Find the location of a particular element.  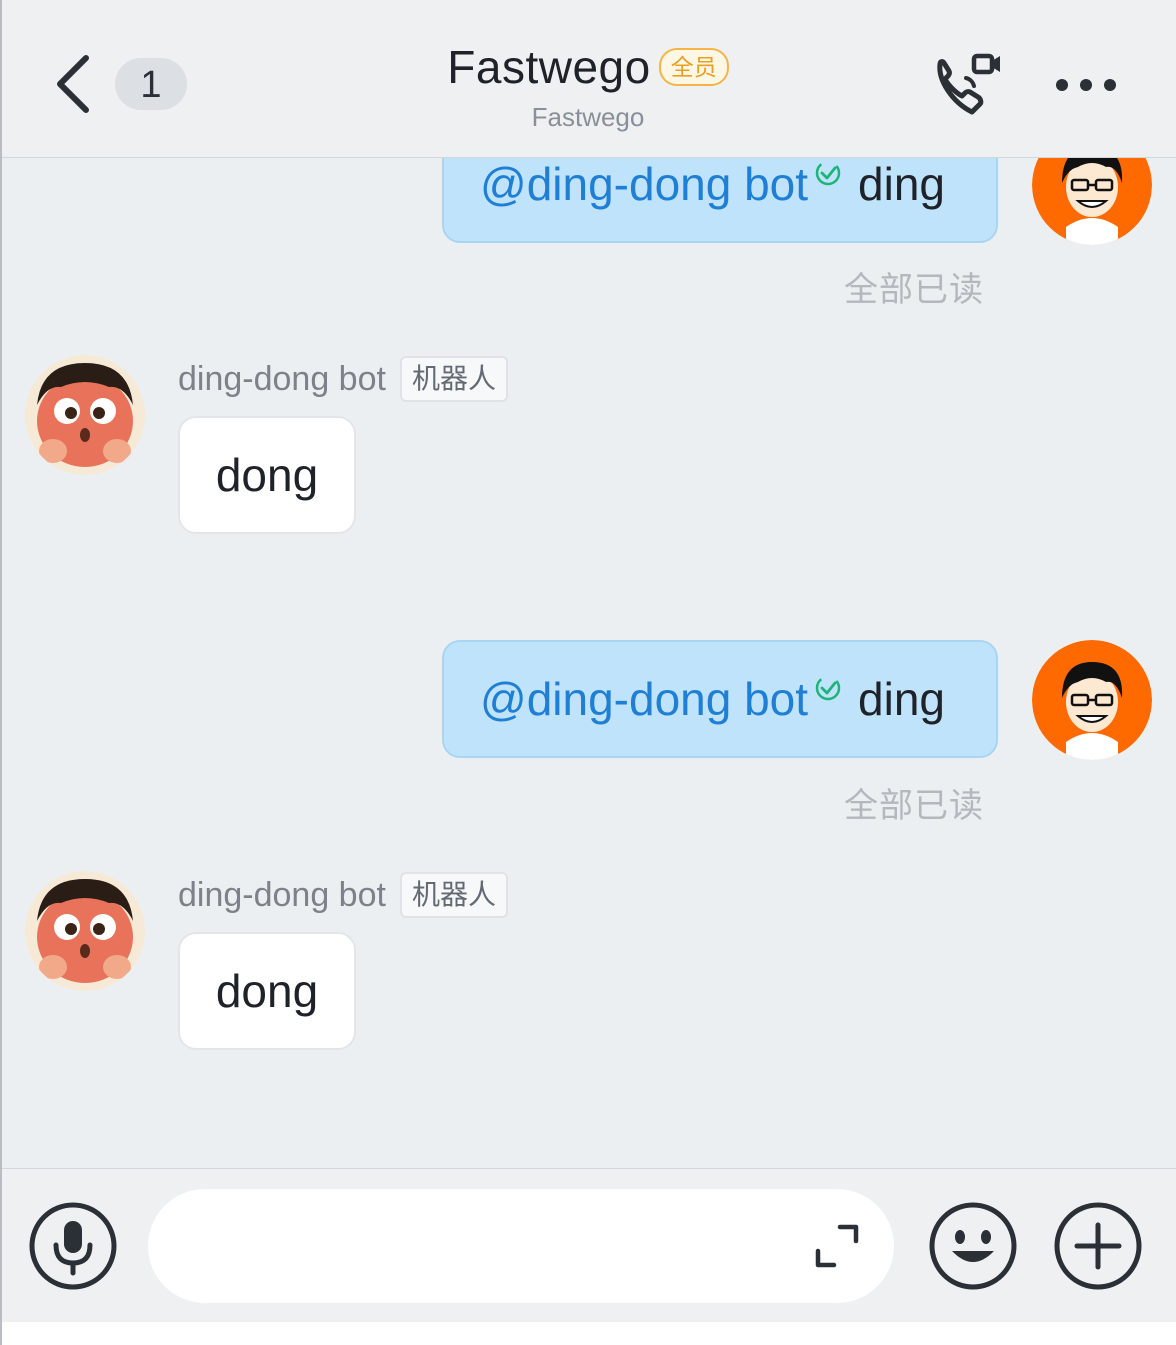

smiley-icon is located at coordinates (973, 1246).